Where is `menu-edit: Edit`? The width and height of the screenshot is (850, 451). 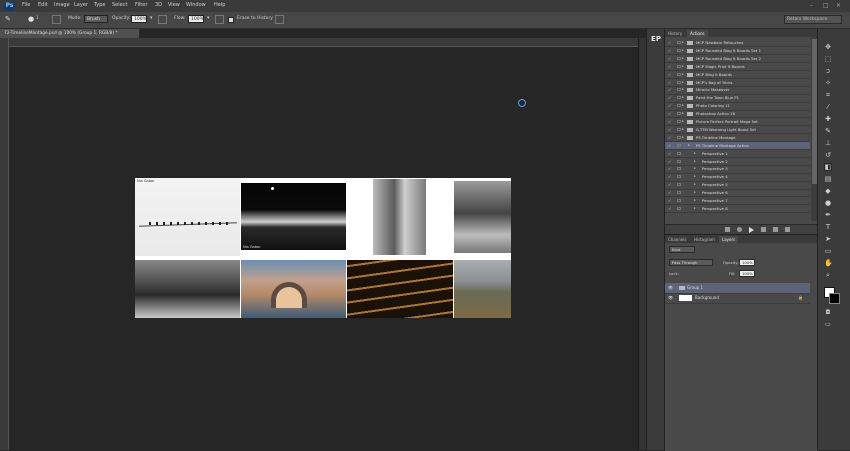 menu-edit: Edit is located at coordinates (43, 5).